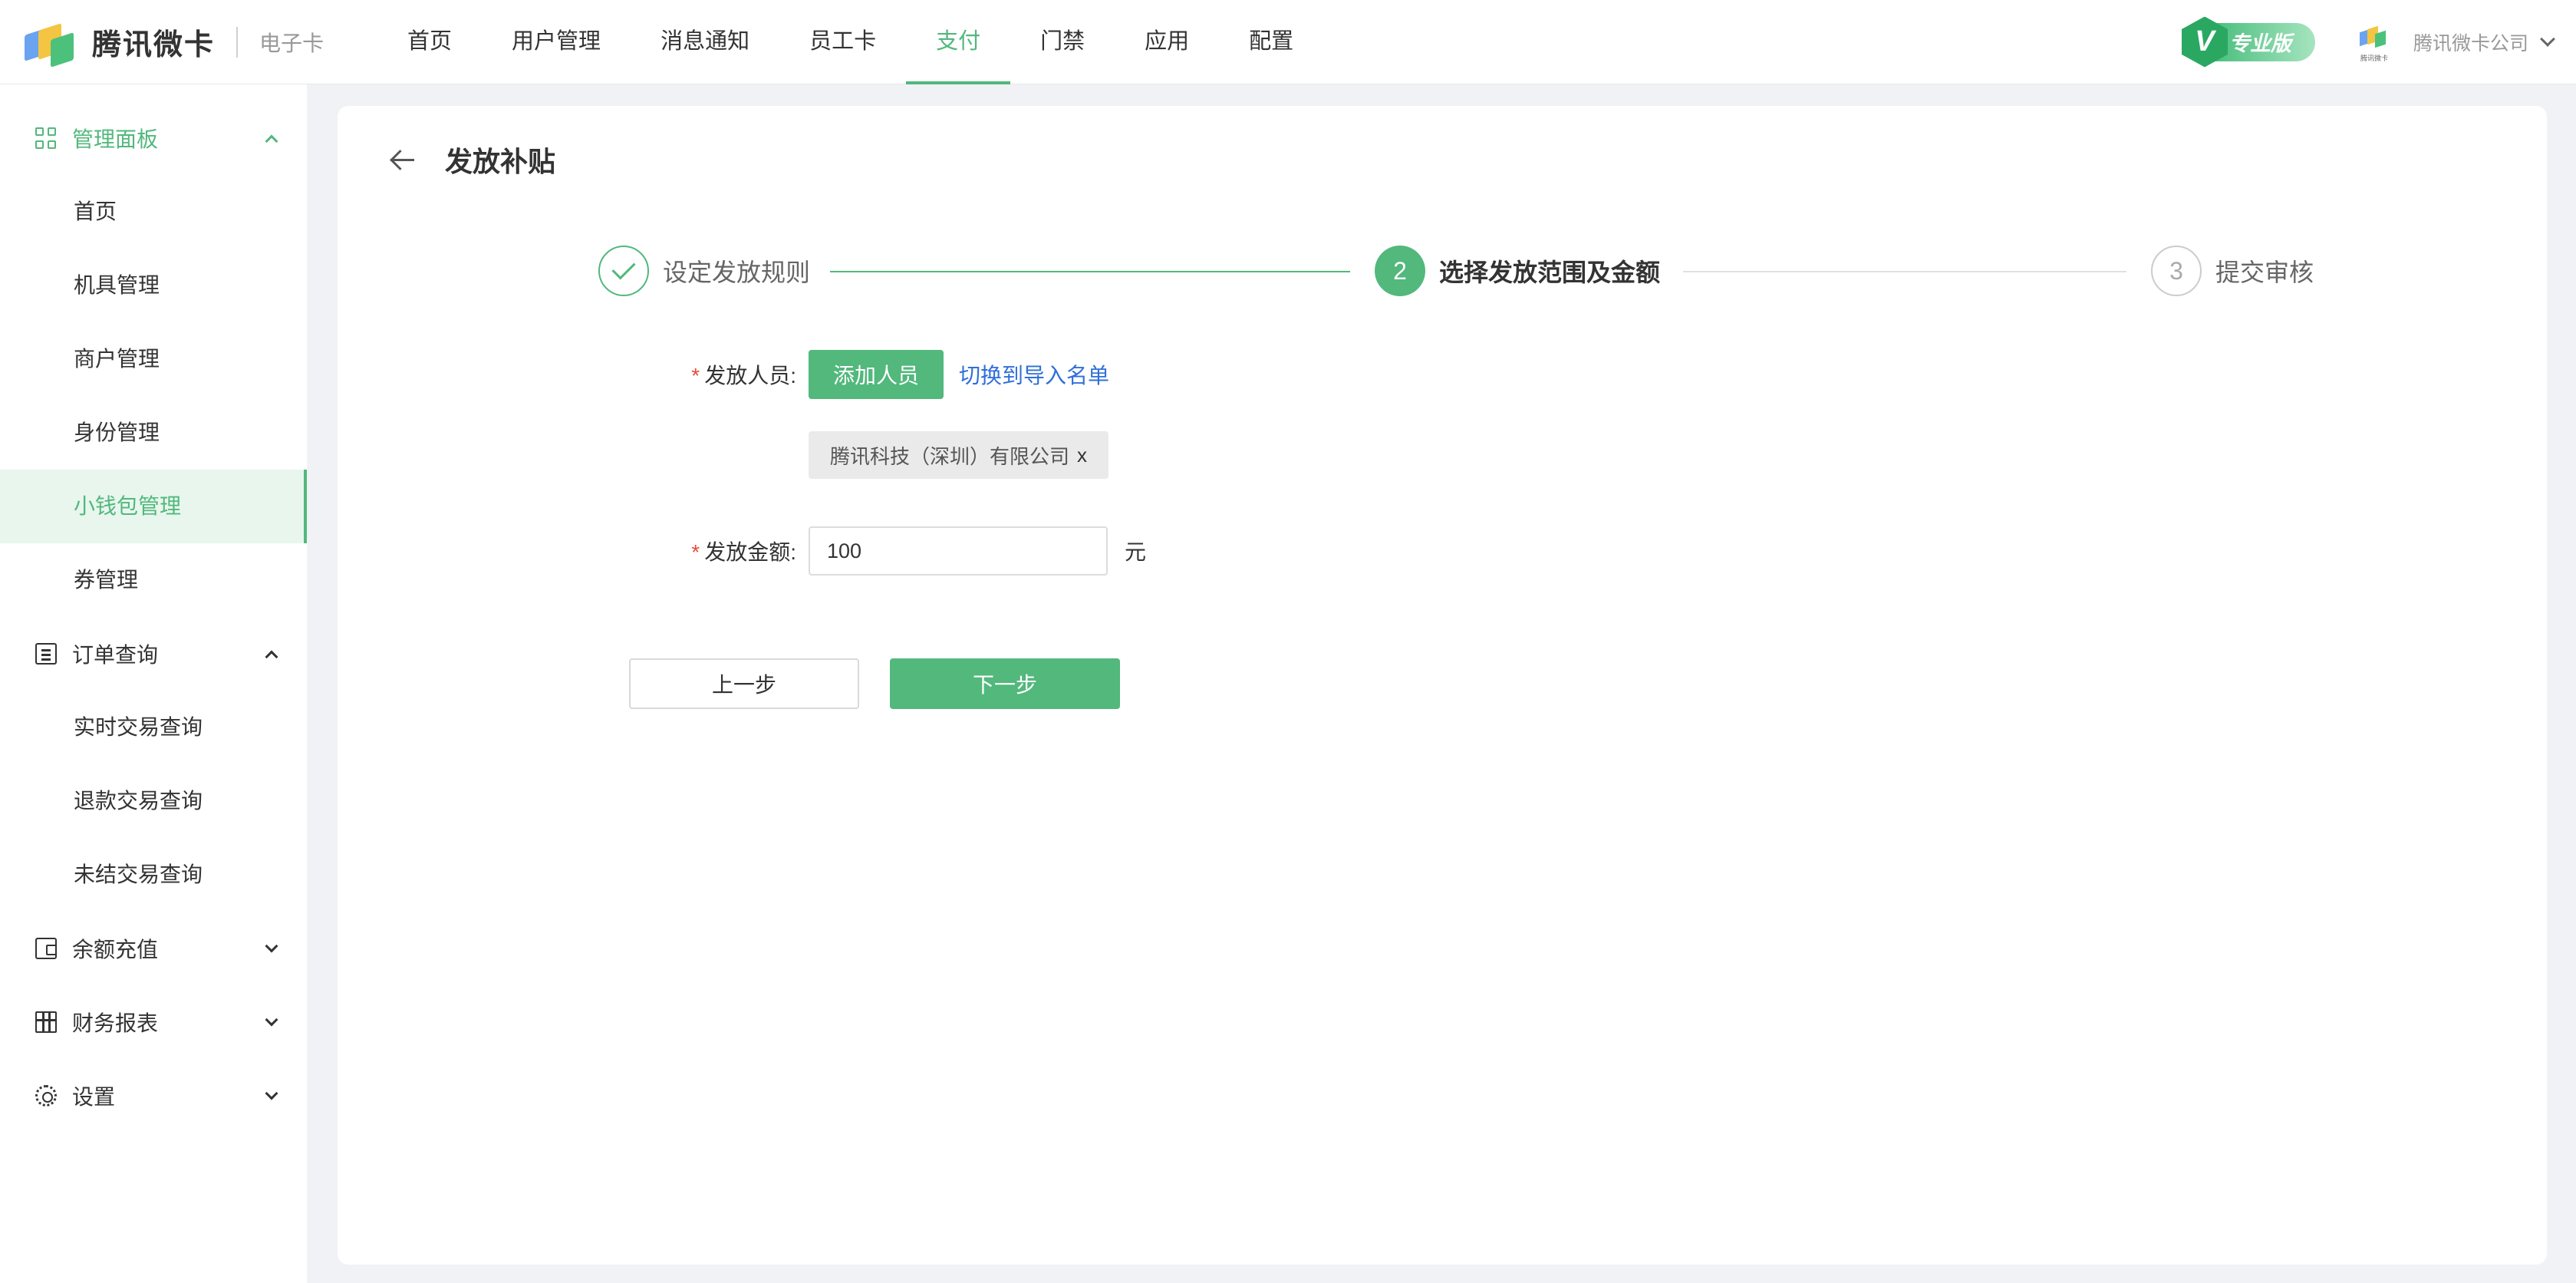 The width and height of the screenshot is (2576, 1283). Describe the element at coordinates (2204, 42) in the screenshot. I see `v-badge-icon: V` at that location.